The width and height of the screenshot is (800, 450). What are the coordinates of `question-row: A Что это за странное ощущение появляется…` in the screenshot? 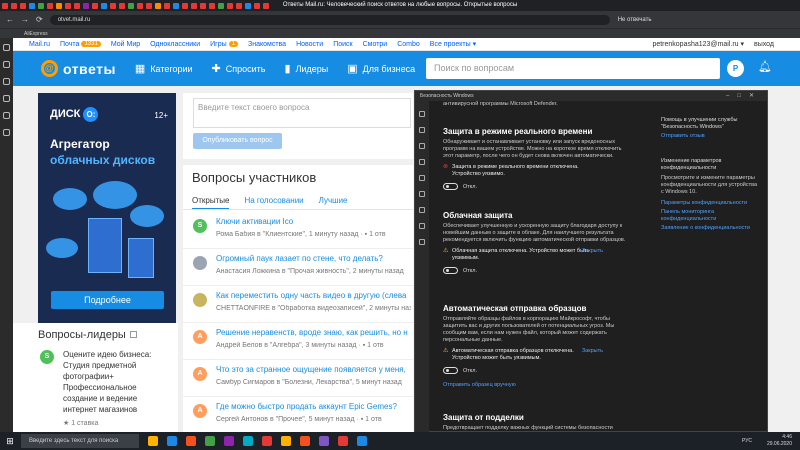 It's located at (298, 378).